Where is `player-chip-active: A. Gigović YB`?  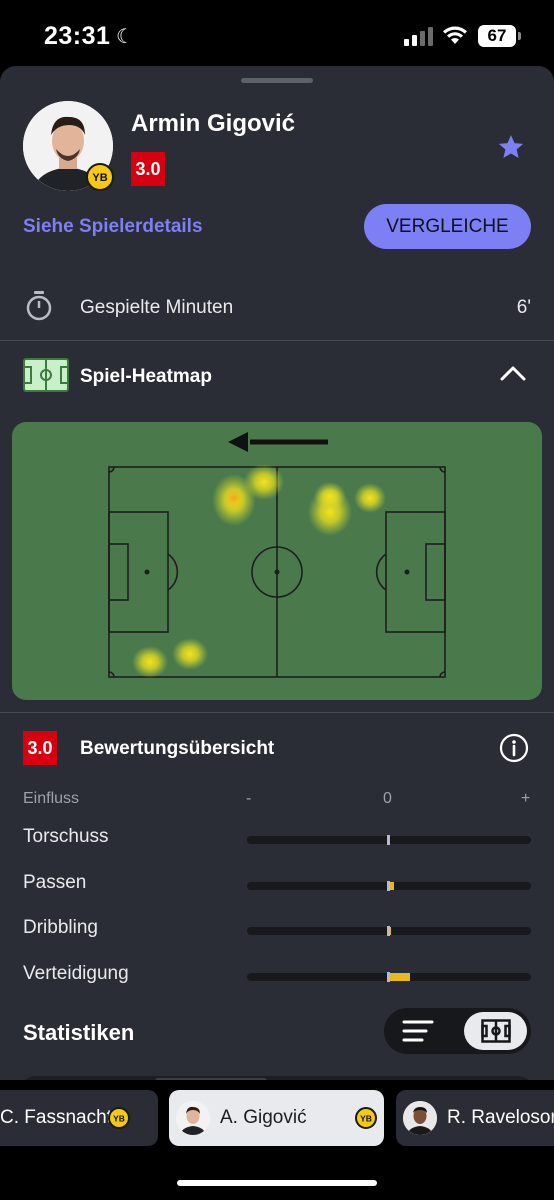 player-chip-active: A. Gigović YB is located at coordinates (276, 1118).